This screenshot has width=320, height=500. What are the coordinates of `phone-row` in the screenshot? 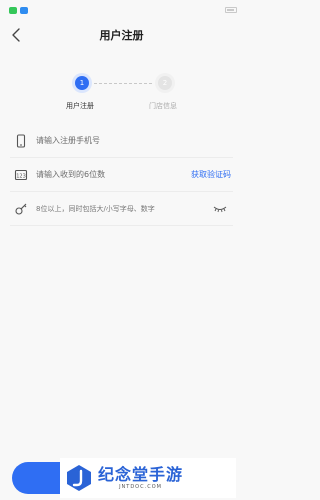 It's located at (121, 141).